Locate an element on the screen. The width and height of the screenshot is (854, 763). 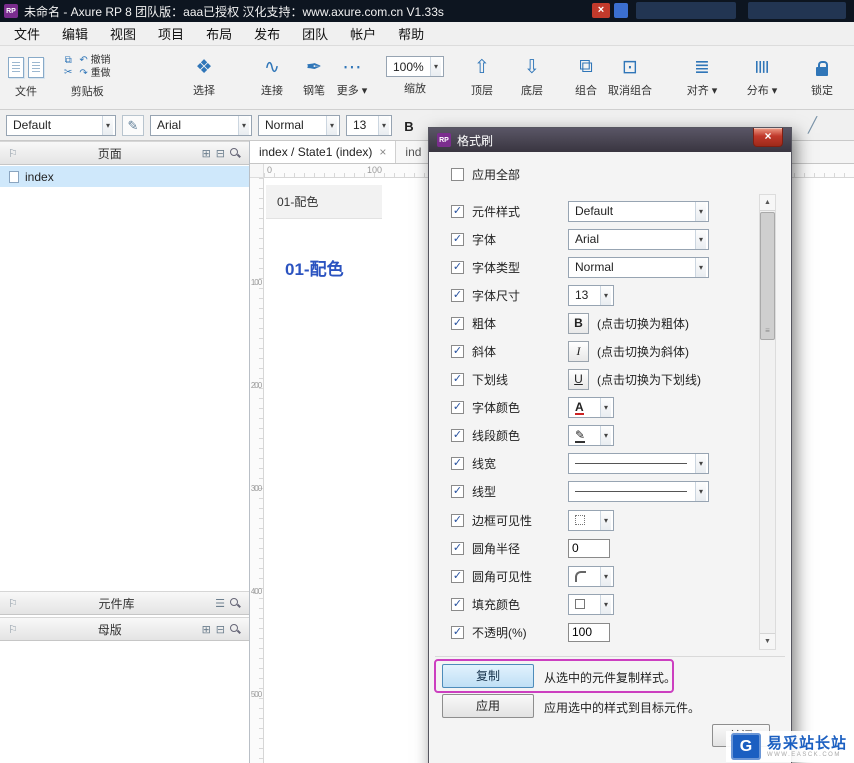
row-select: Arial ▾ is located at coordinates (638, 239).